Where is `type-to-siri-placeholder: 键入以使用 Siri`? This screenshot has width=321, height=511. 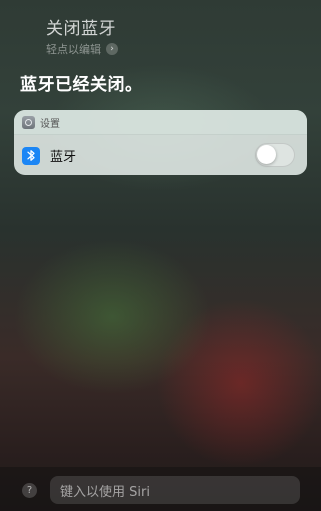
type-to-siri-placeholder: 键入以使用 Siri is located at coordinates (105, 492).